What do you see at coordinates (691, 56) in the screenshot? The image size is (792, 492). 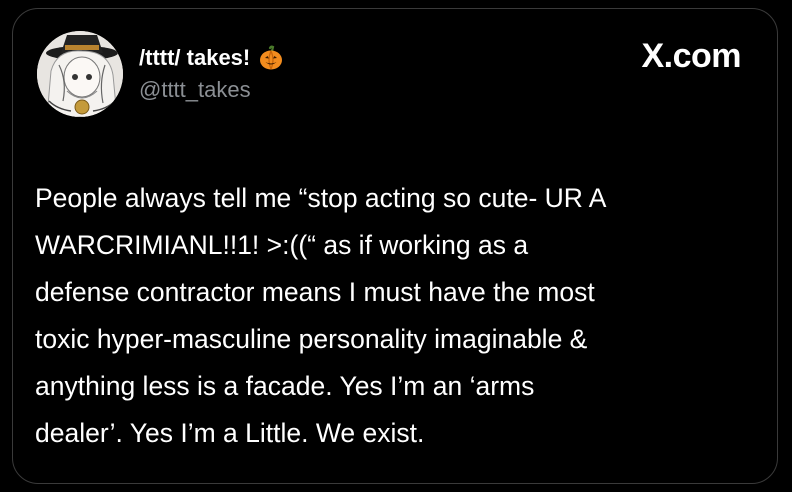 I see `brand-logo: X.com` at bounding box center [691, 56].